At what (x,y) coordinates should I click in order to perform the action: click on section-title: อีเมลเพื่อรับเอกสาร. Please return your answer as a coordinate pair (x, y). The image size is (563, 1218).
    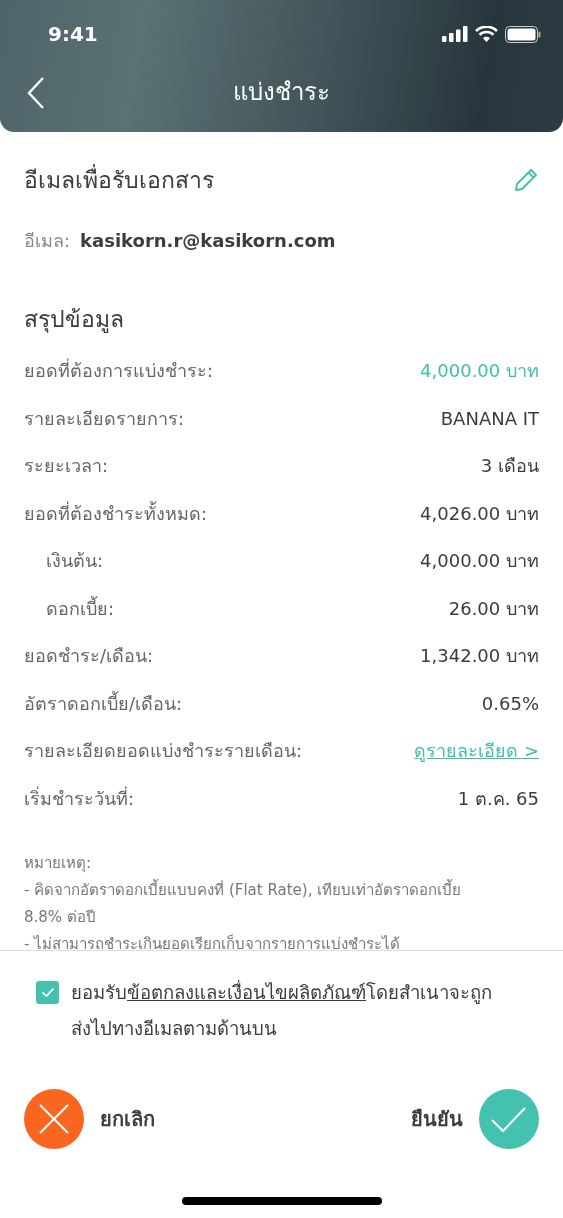
    Looking at the image, I should click on (119, 180).